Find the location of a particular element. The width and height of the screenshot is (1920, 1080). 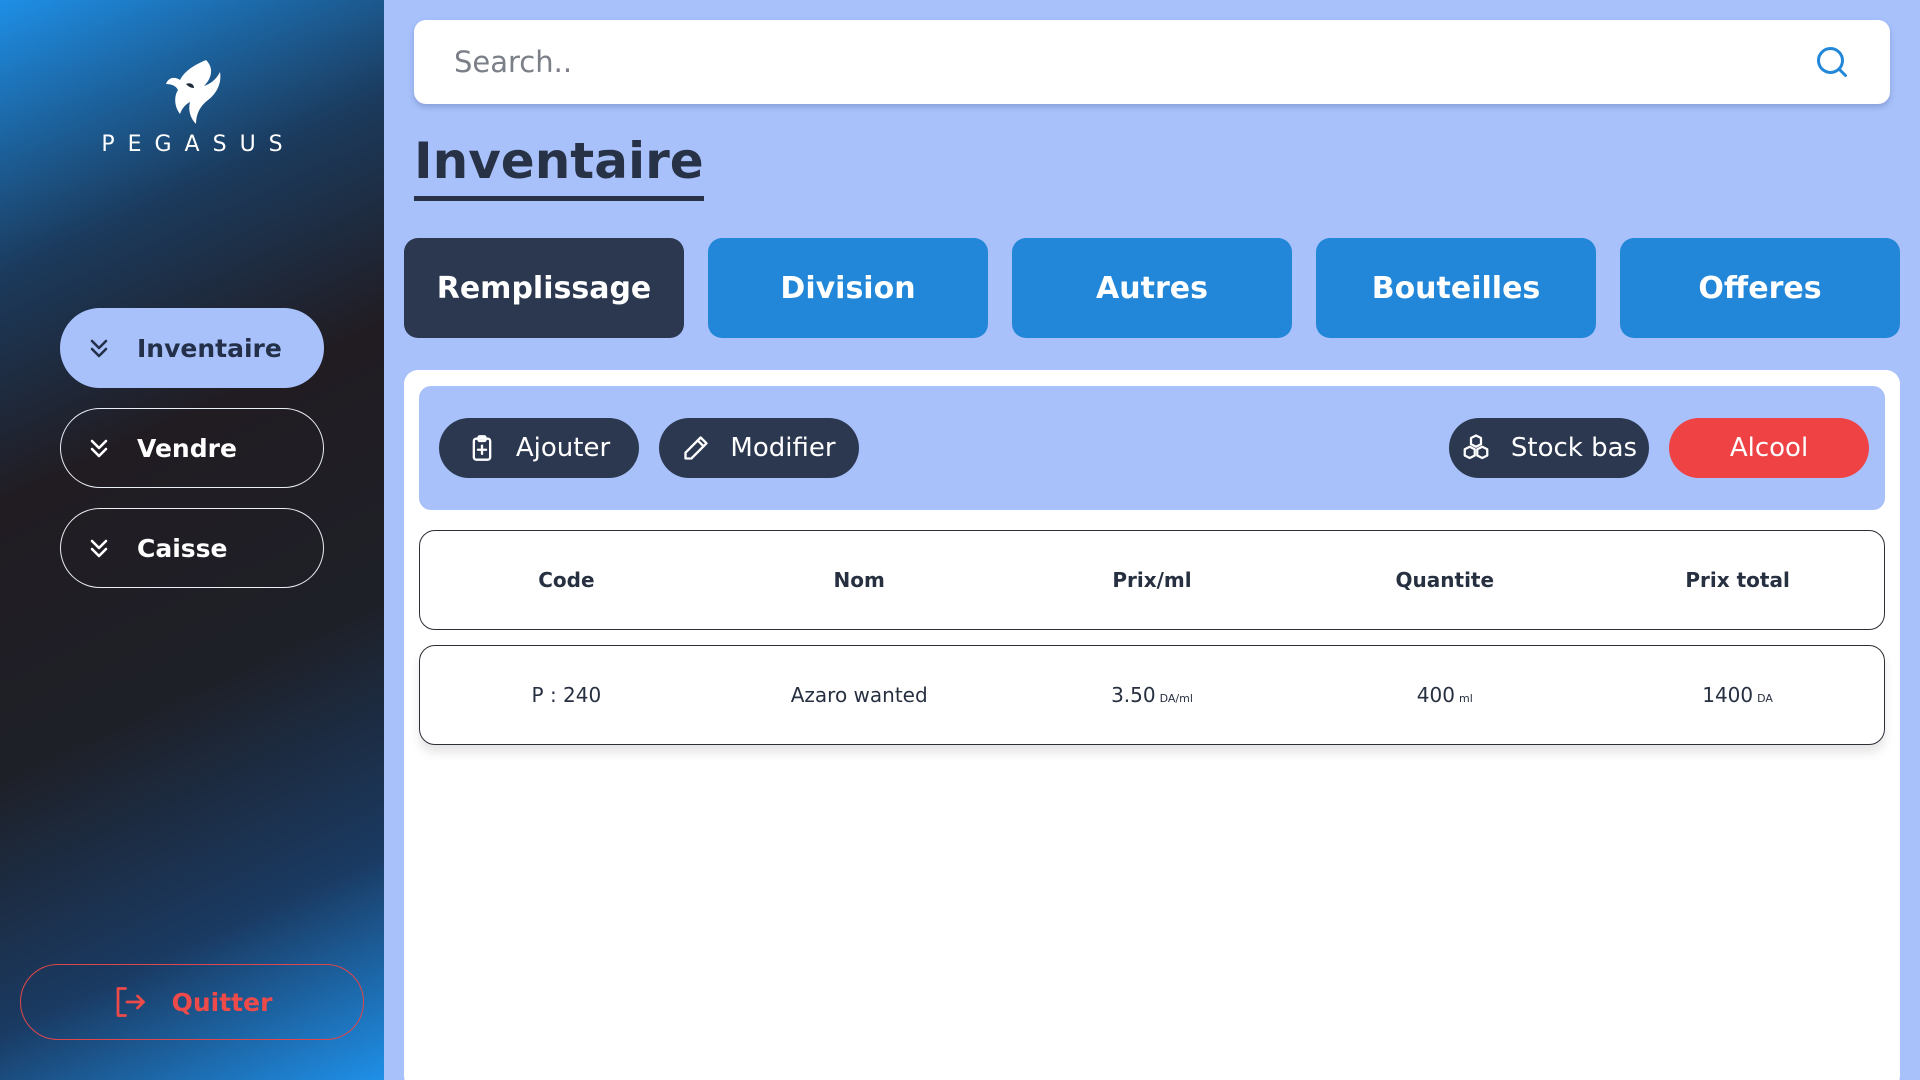

low-stock-label: Stock bas is located at coordinates (1574, 448).